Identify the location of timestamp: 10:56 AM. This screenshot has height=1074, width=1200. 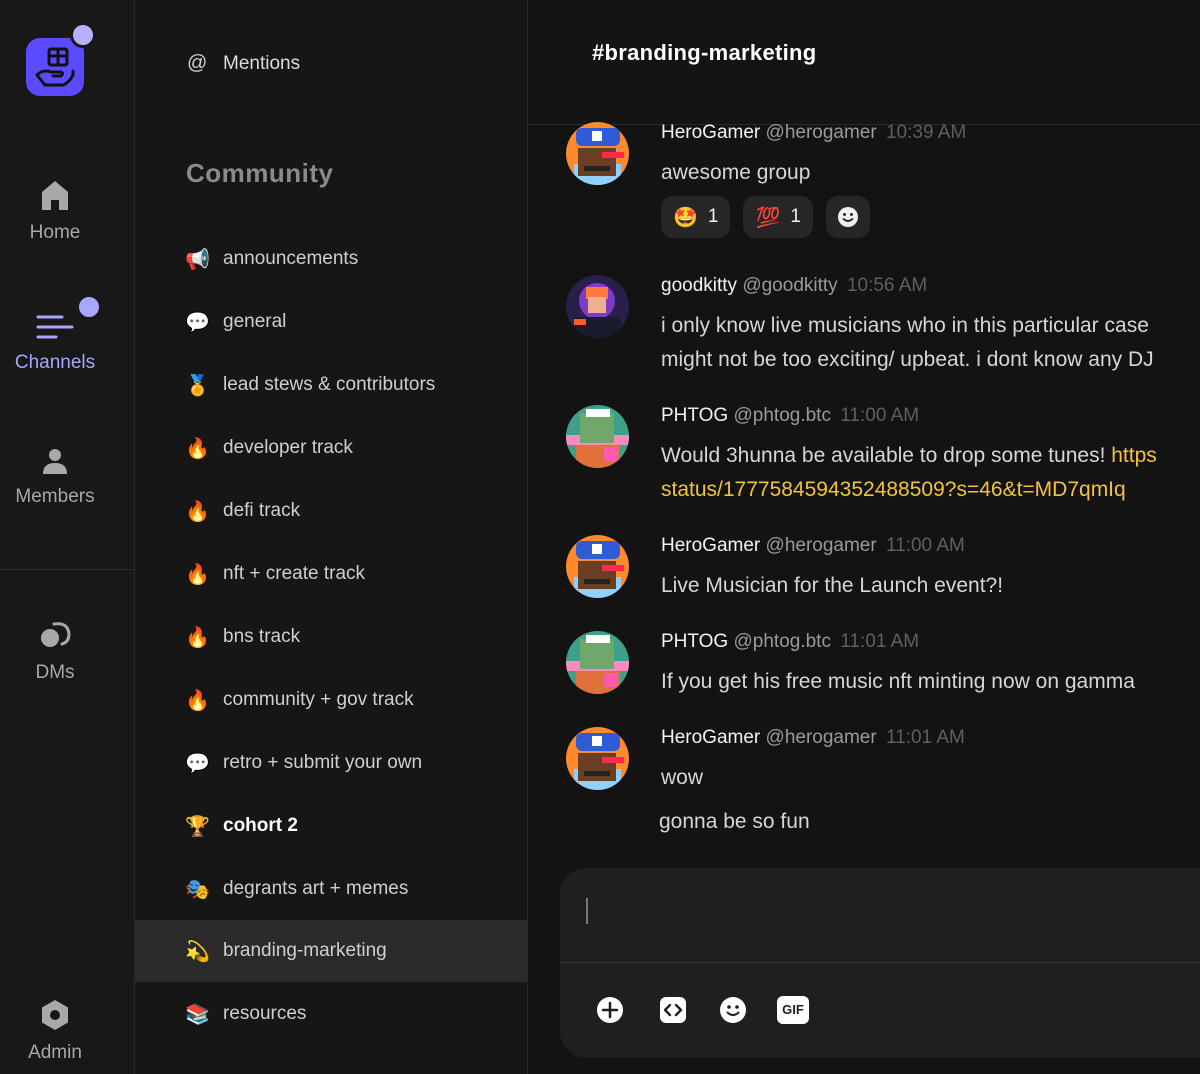
(887, 285).